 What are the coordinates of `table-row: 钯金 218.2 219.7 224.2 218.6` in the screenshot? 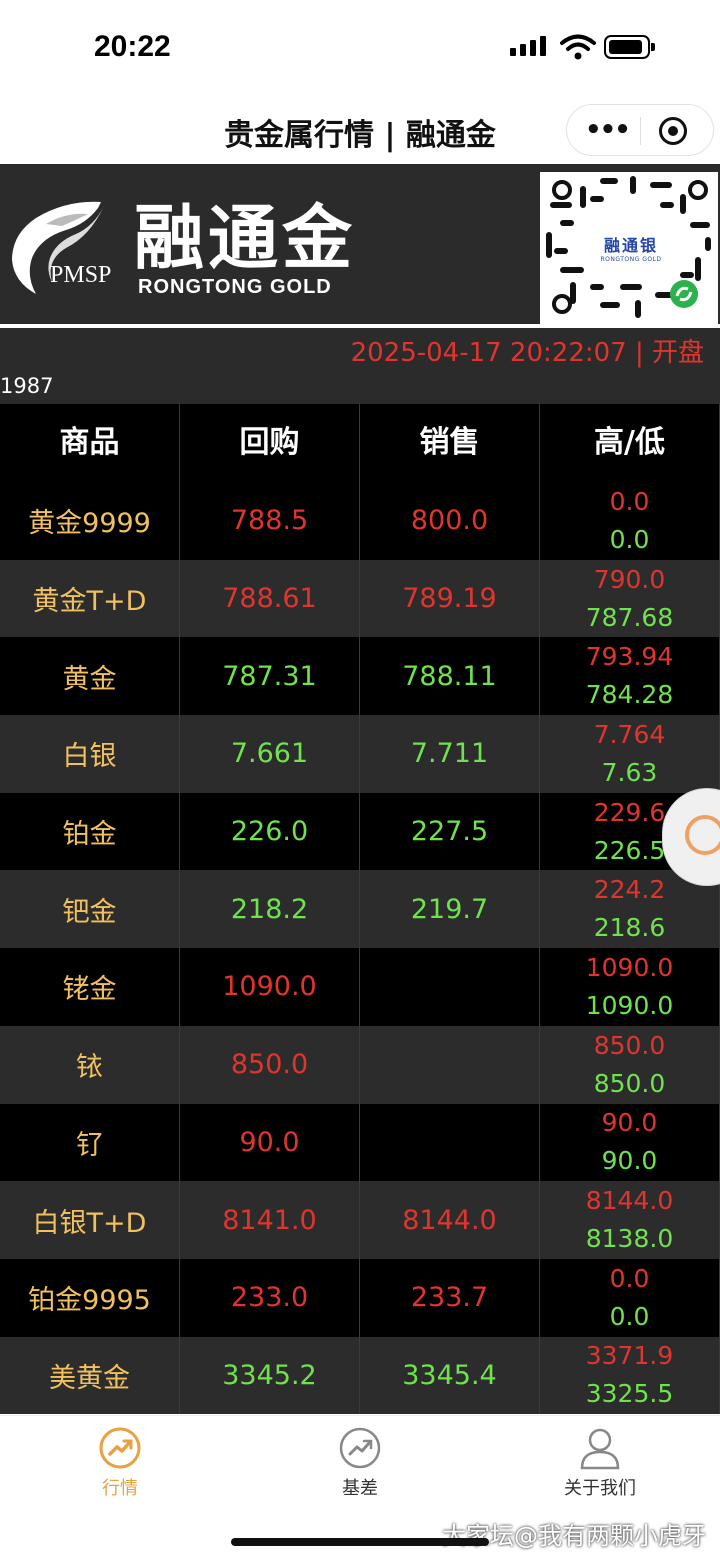 It's located at (360, 909).